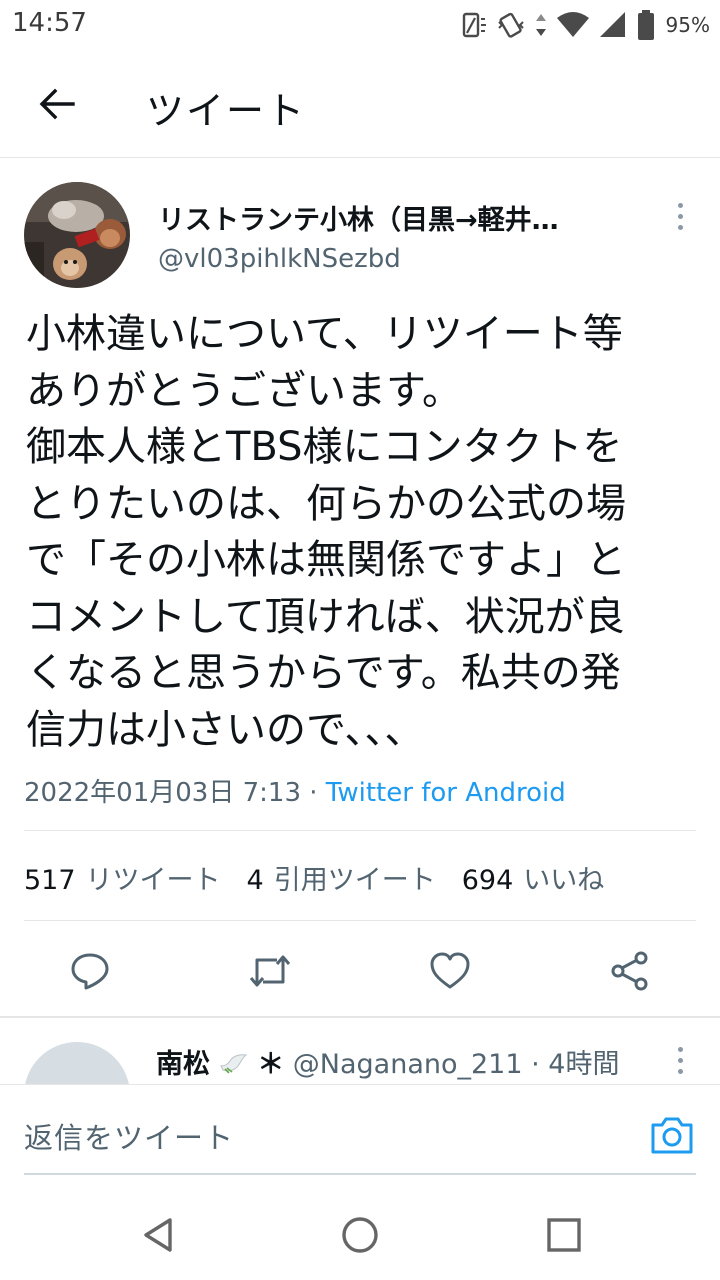 Image resolution: width=720 pixels, height=1280 pixels. Describe the element at coordinates (234, 1064) in the screenshot. I see `dove-icon` at that location.